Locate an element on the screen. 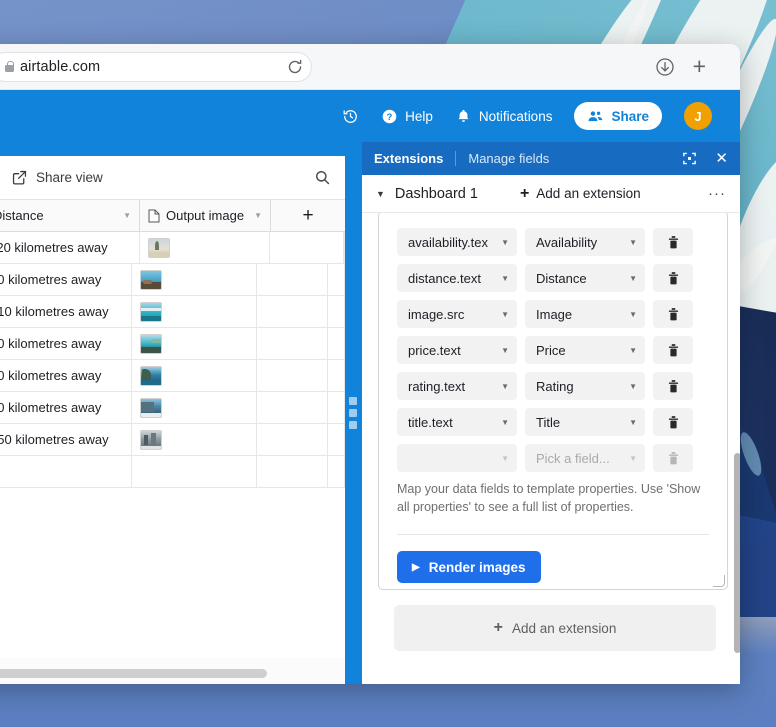 This screenshot has height=727, width=776. cell-distance: 8,210 kilometres away is located at coordinates (66, 375).